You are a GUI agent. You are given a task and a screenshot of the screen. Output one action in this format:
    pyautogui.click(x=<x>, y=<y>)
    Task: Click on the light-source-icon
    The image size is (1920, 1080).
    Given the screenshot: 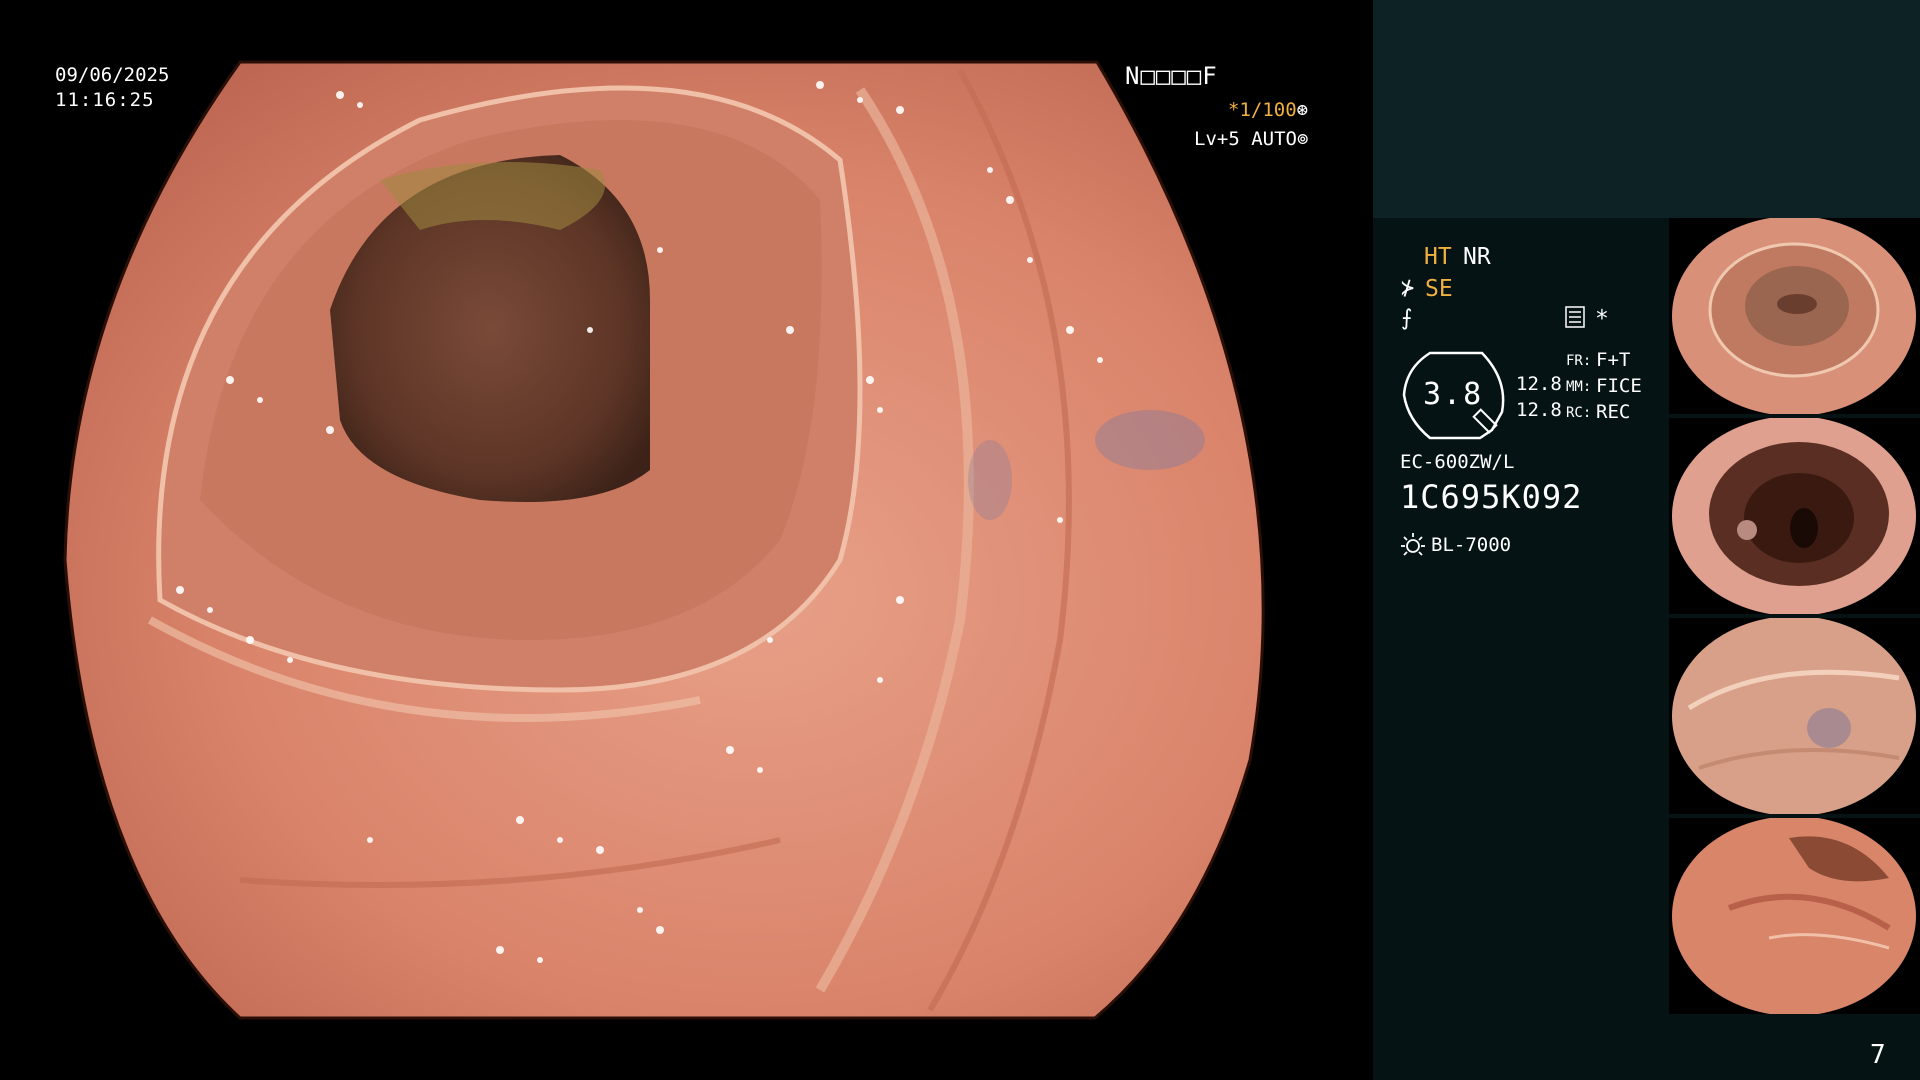 What is the action you would take?
    pyautogui.click(x=1413, y=544)
    